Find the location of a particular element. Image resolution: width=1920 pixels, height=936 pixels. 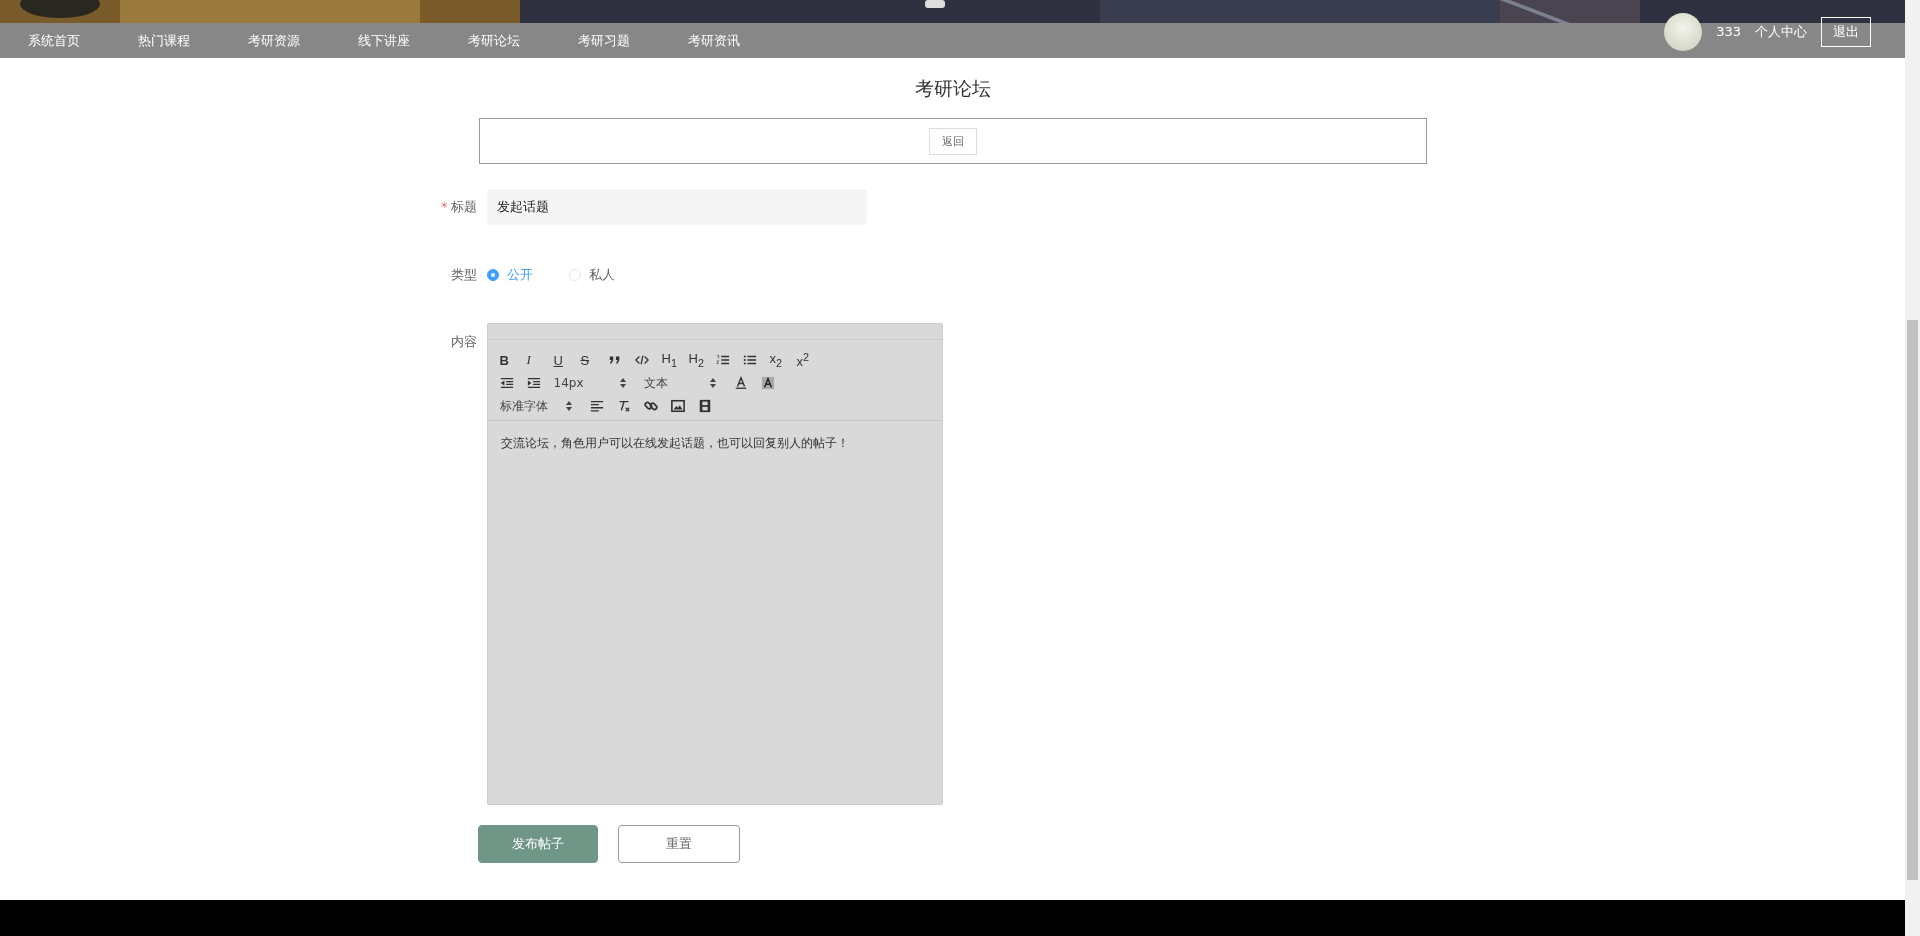

format-button: x$^{2}$ is located at coordinates (810, 360).